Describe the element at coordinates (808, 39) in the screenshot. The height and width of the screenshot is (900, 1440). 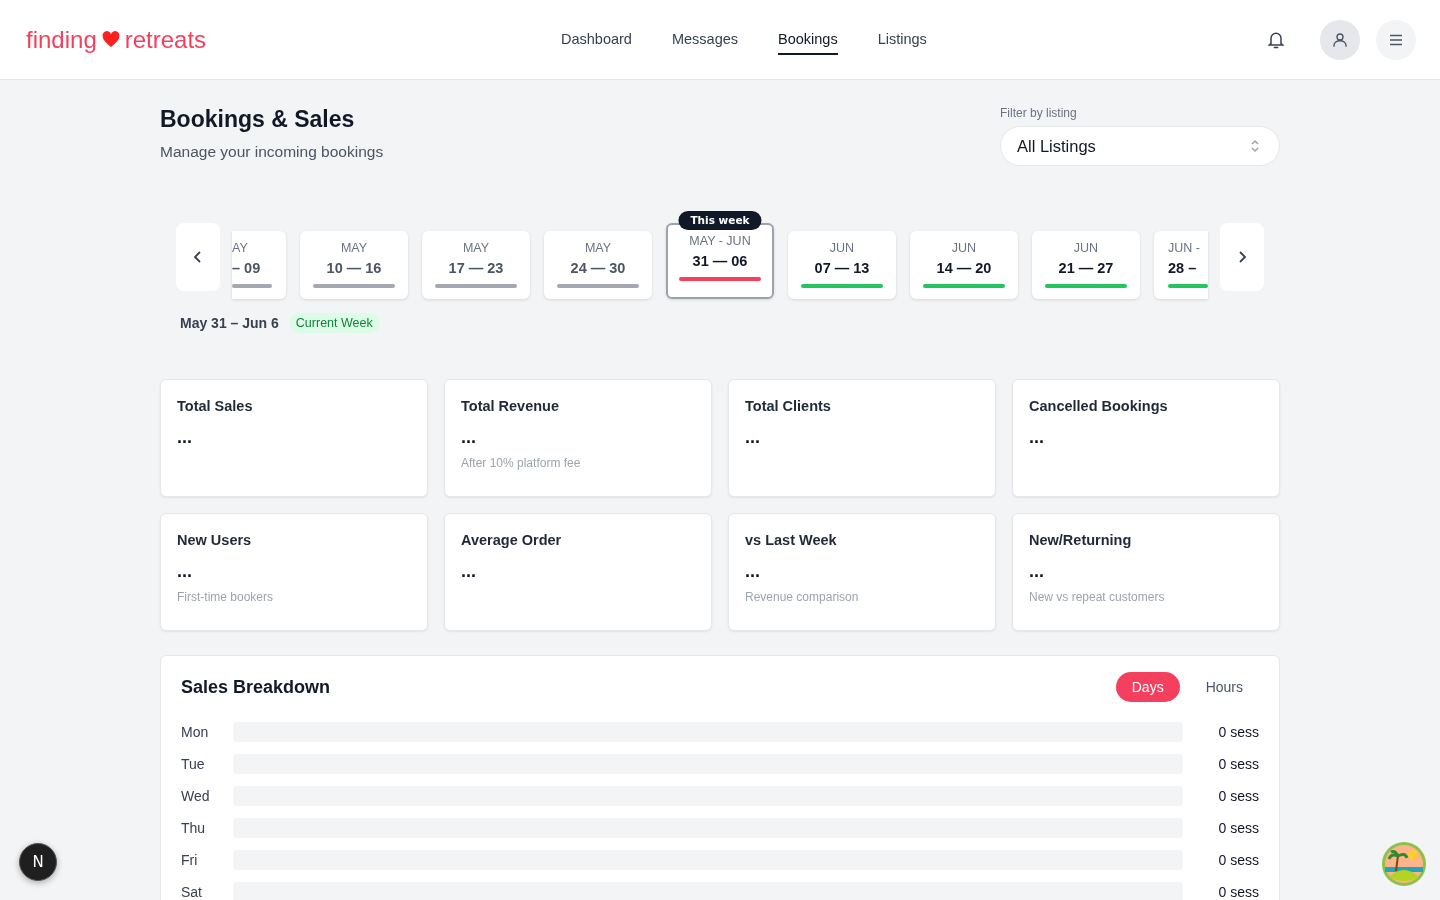
I see `nav-link: Bookings` at that location.